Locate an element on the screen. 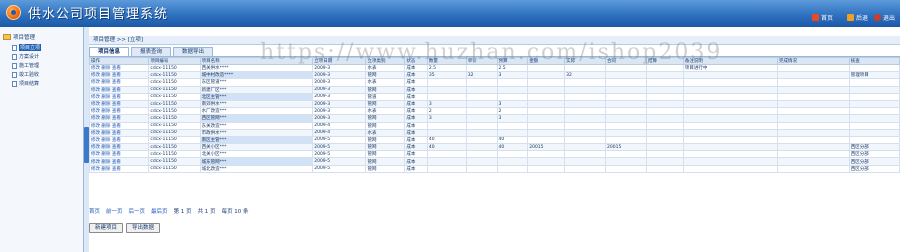  tab-report-query: 报表查询 is located at coordinates (151, 51).